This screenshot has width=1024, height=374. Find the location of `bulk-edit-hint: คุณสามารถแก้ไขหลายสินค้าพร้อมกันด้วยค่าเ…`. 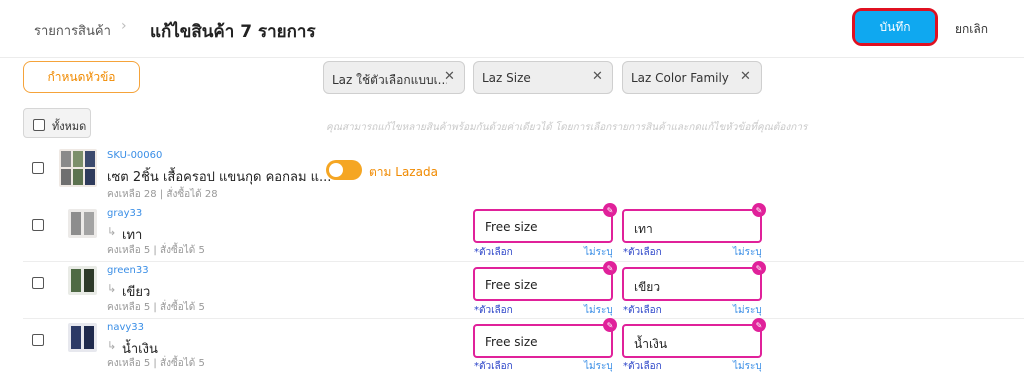

bulk-edit-hint: คุณสามารถแก้ไขหลายสินค้าพร้อมกันด้วยค่าเ… is located at coordinates (567, 127).